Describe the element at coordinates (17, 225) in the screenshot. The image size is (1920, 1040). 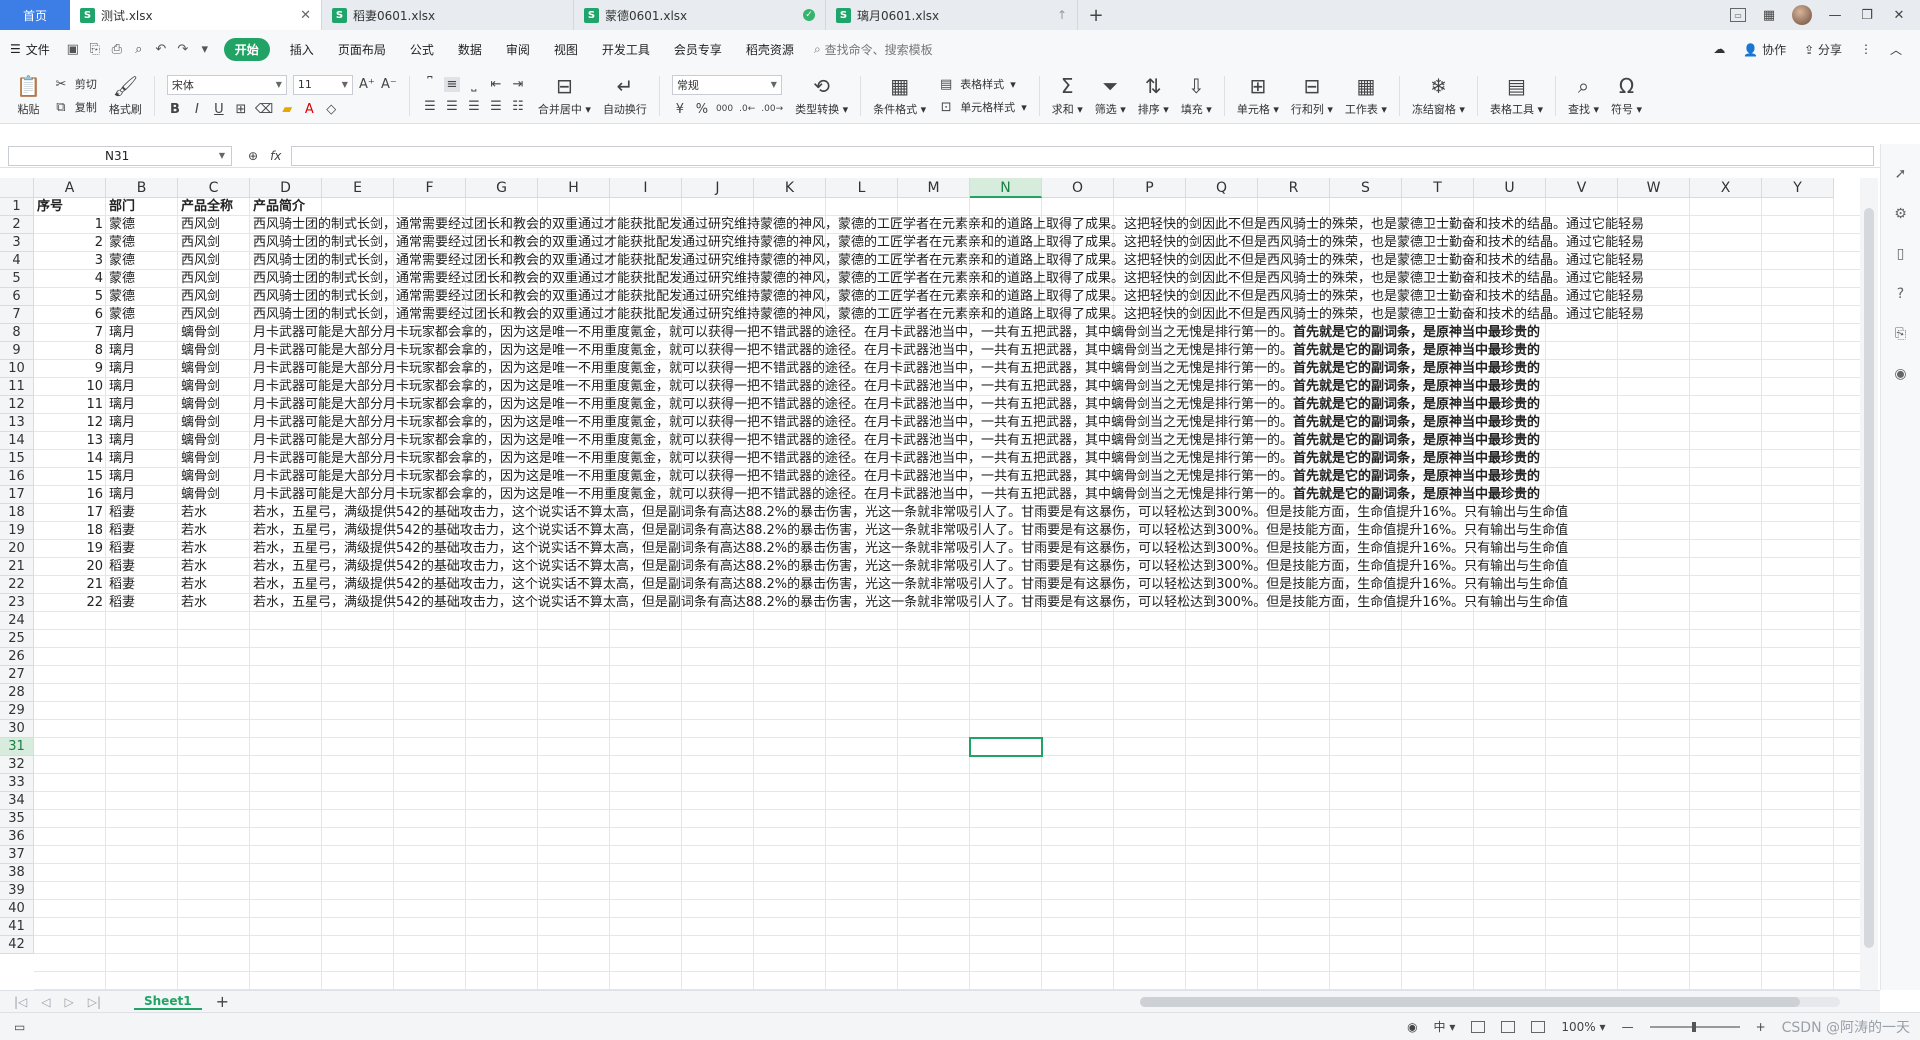
I see `row-header: 2` at that location.